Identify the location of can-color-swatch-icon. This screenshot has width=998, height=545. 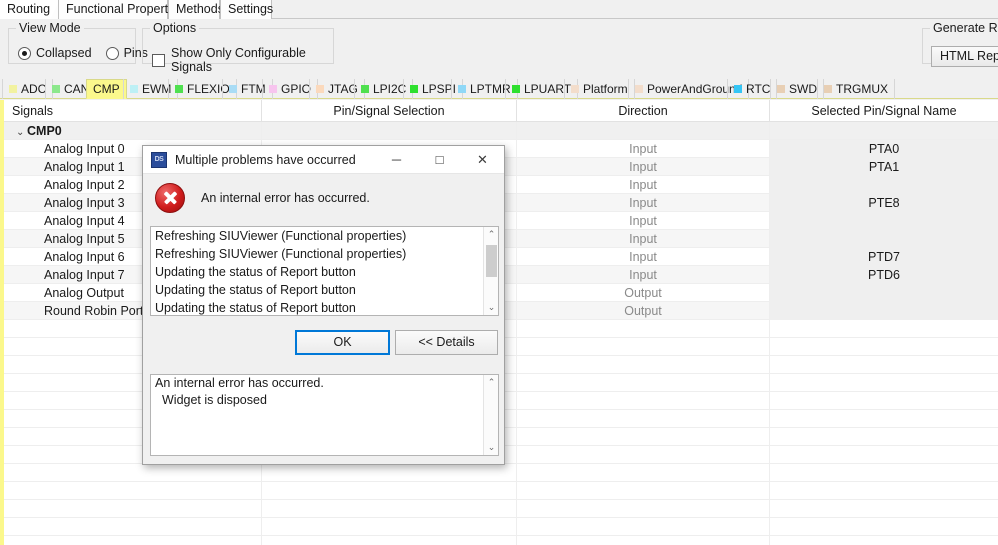
(56, 89).